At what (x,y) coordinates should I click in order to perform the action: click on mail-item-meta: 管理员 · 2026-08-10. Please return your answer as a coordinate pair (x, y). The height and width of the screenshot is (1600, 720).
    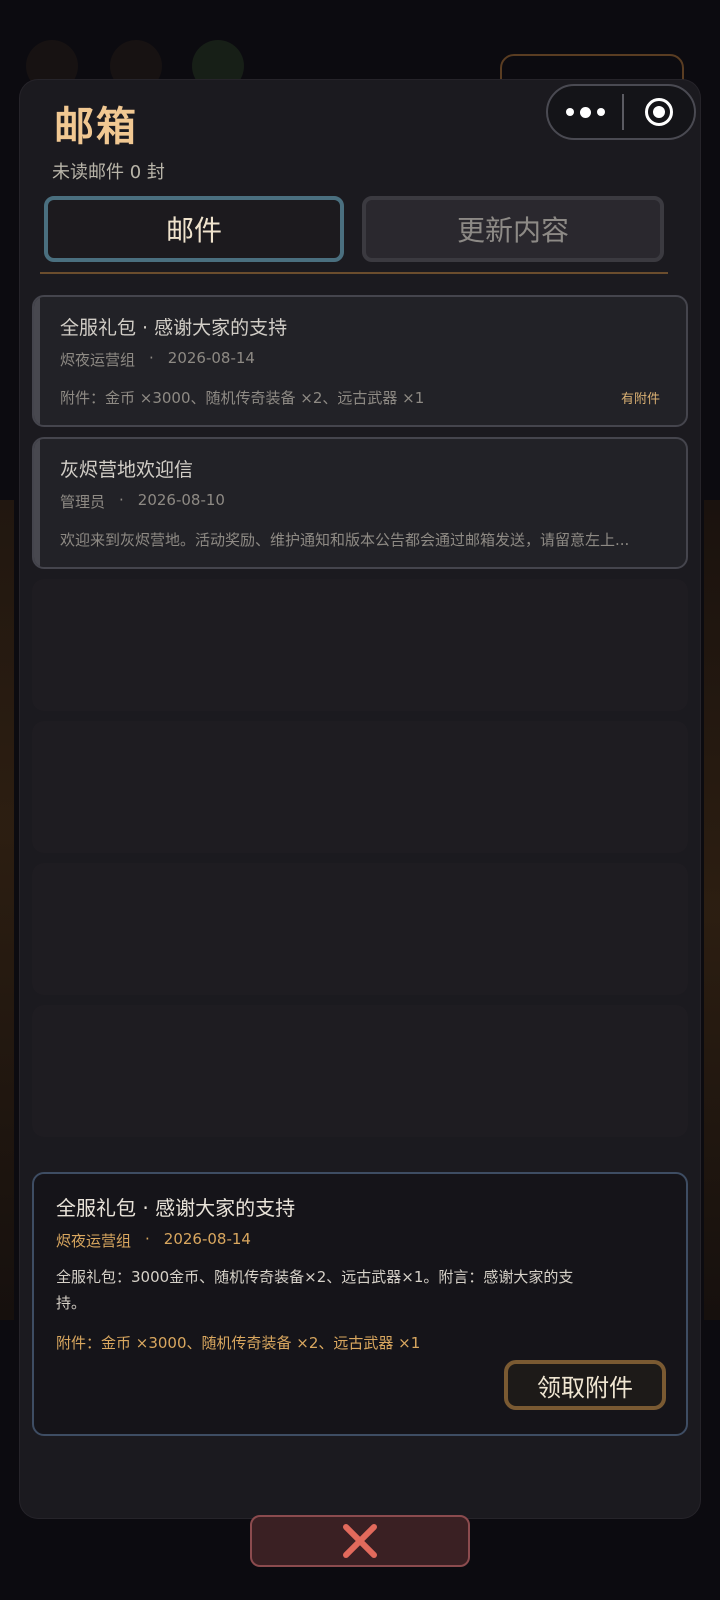
    Looking at the image, I should click on (142, 501).